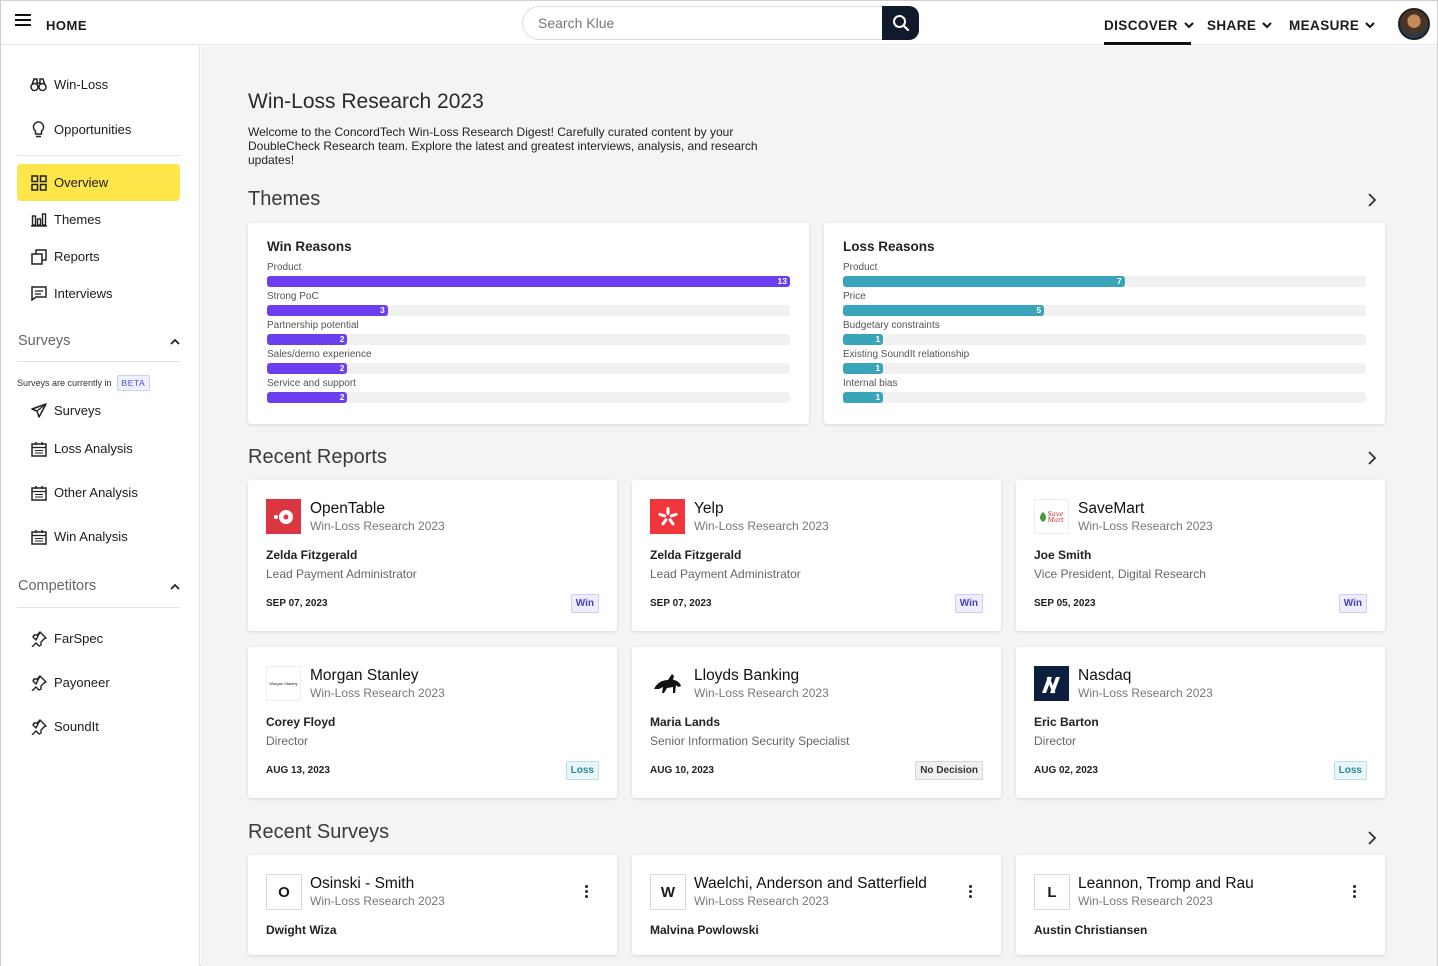  What do you see at coordinates (77, 410) in the screenshot?
I see `sidebar-item-label: Surveys` at bounding box center [77, 410].